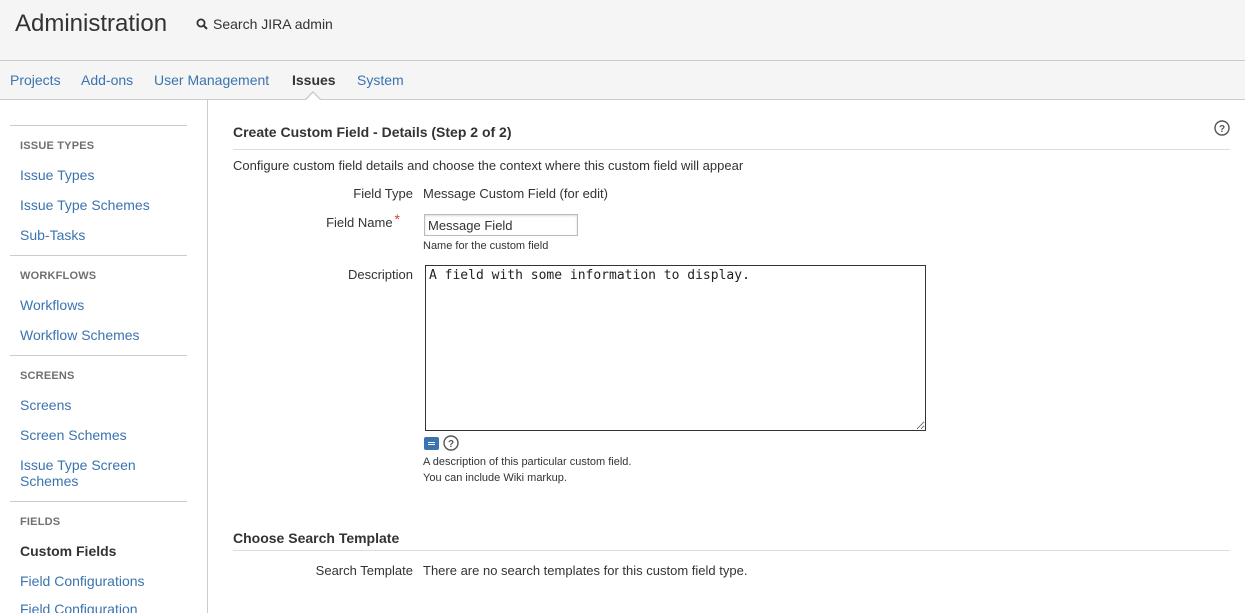 This screenshot has height=613, width=1245. What do you see at coordinates (314, 80) in the screenshot?
I see `tab-issues: Issues` at bounding box center [314, 80].